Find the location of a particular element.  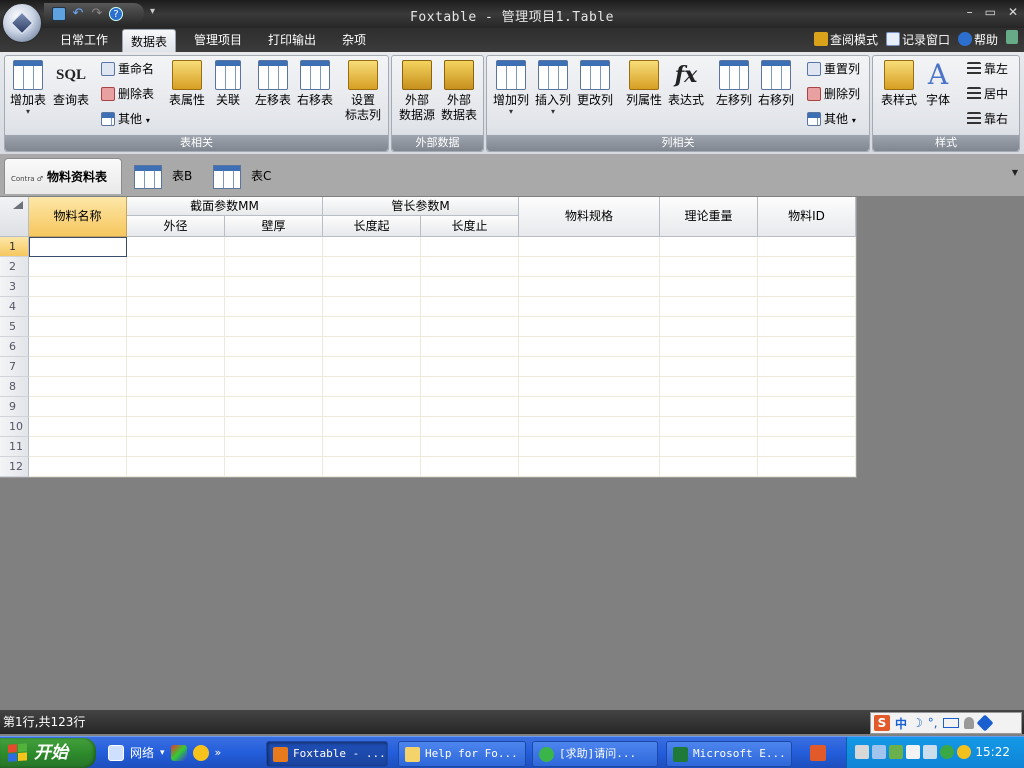

table-style-button: 表样式 is located at coordinates (899, 83).